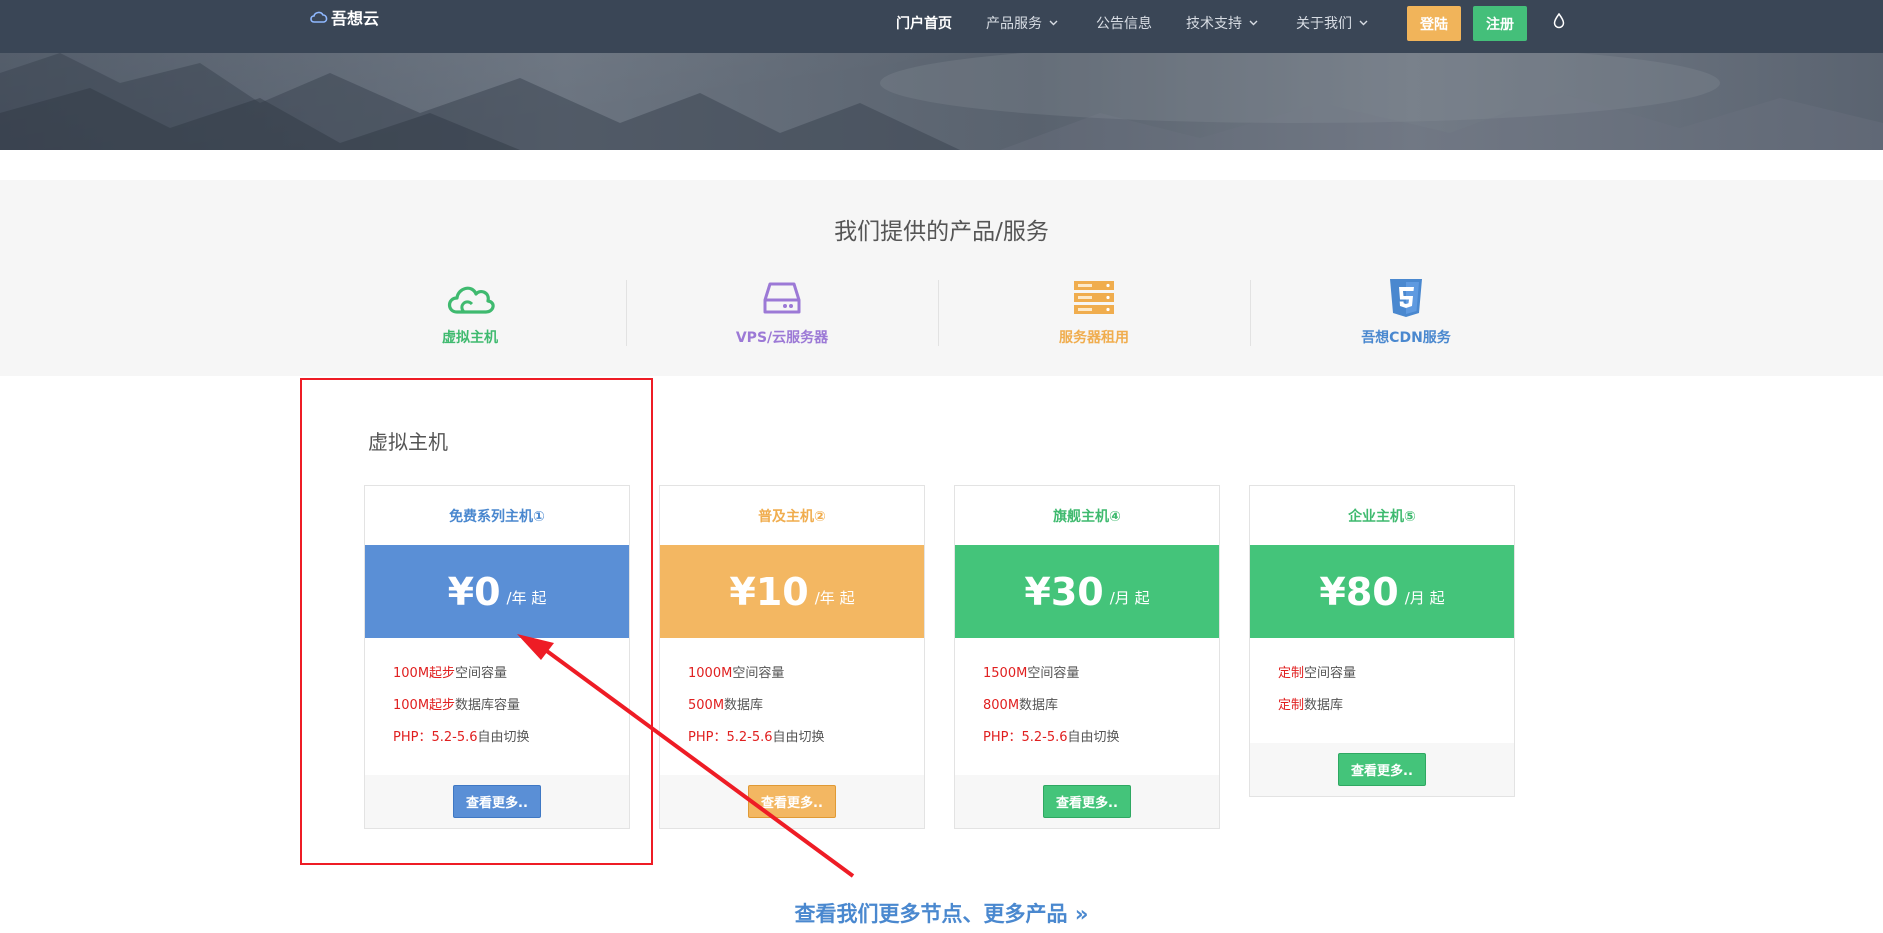  Describe the element at coordinates (319, 17) in the screenshot. I see `logo-cloud-icon` at that location.